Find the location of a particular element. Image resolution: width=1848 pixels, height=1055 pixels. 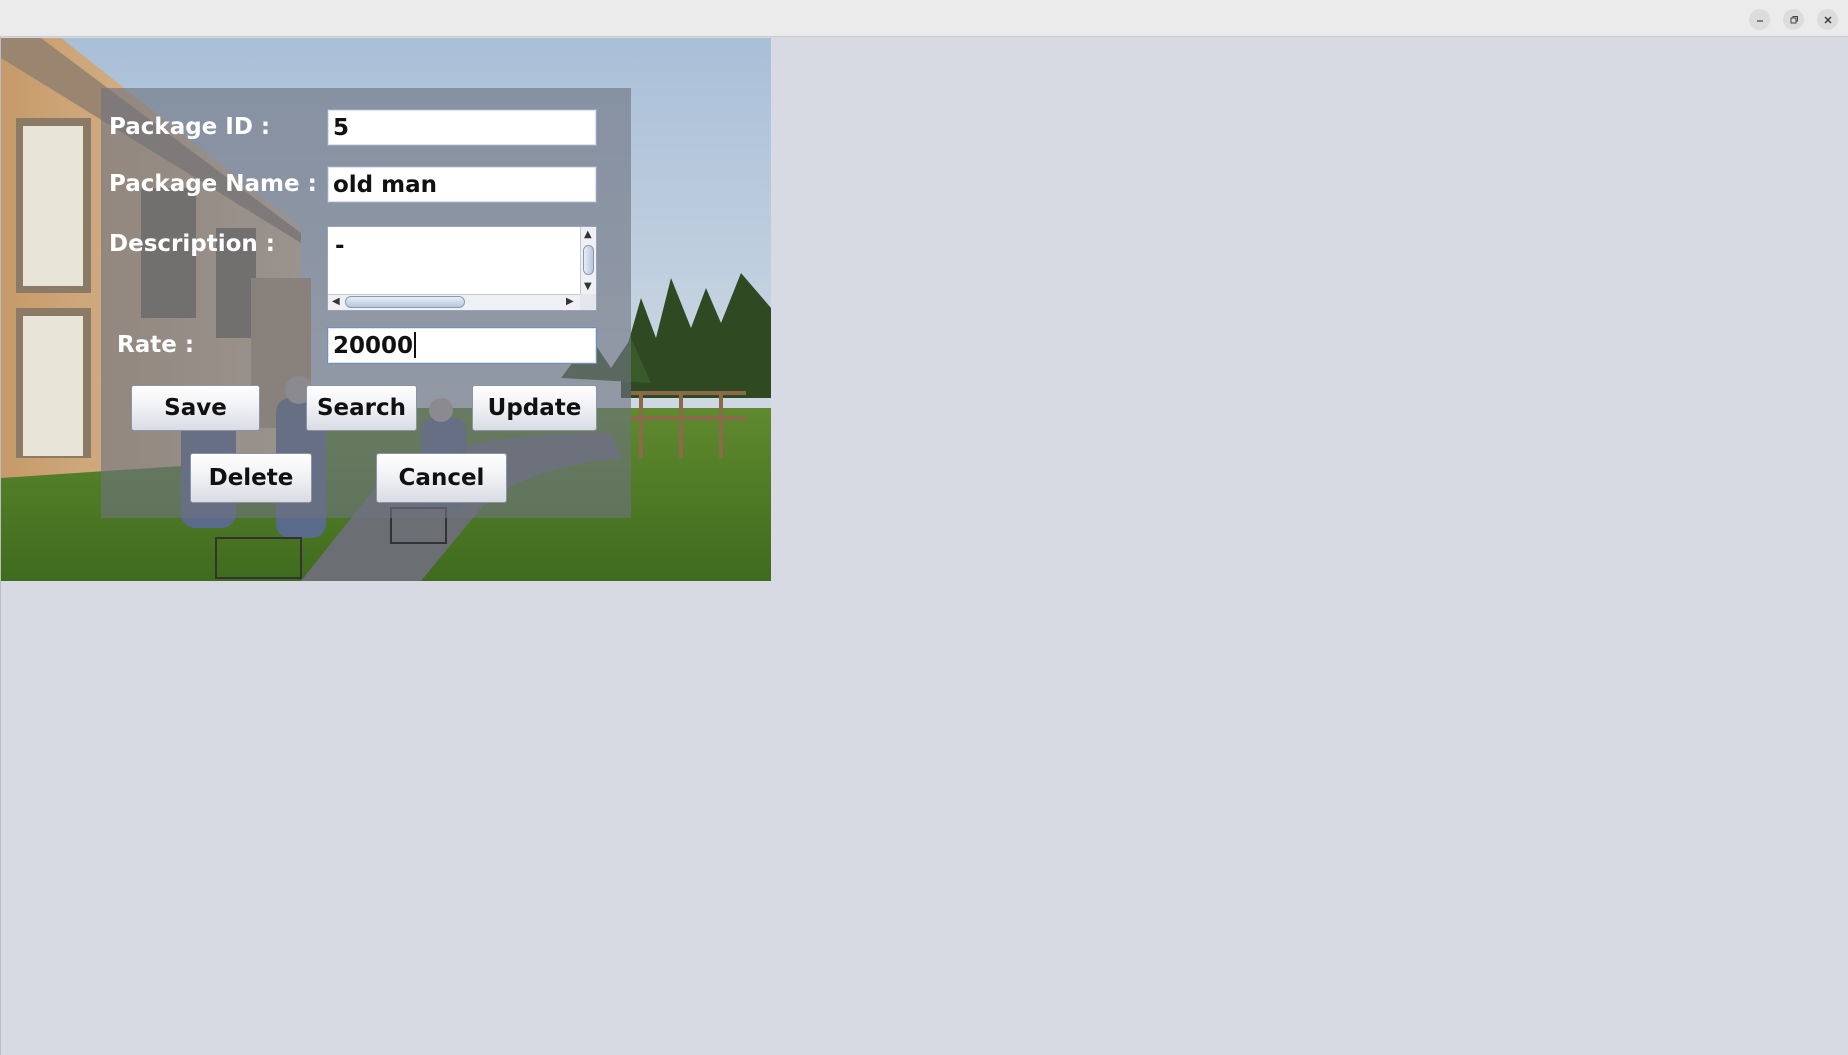

scrollbar-corner is located at coordinates (588, 302).